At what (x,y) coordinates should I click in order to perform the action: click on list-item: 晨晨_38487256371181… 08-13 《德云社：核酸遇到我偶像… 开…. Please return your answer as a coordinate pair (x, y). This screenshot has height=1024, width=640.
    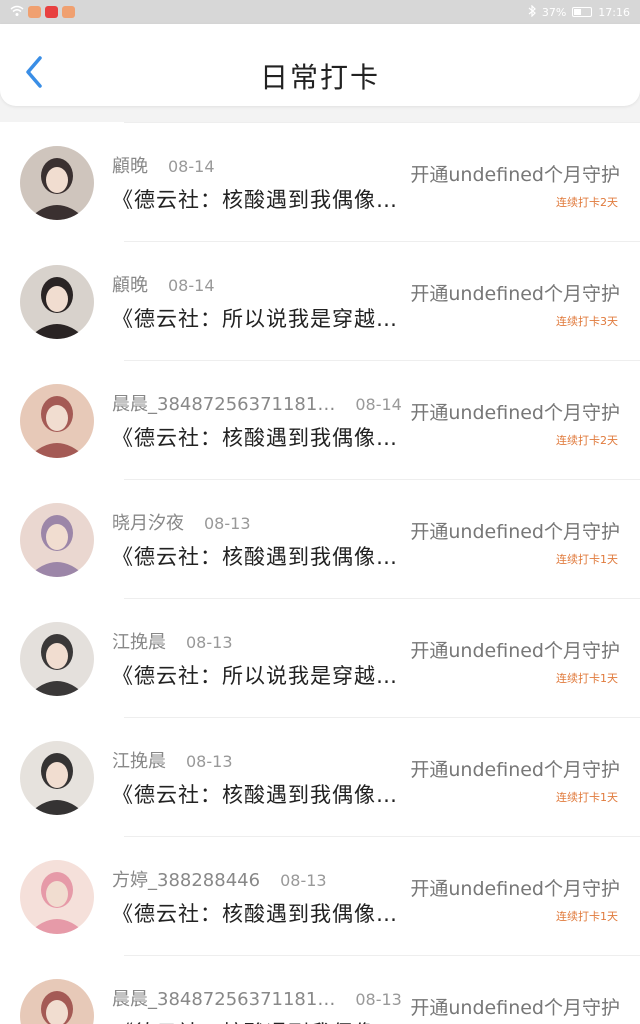
    Looking at the image, I should click on (320, 989).